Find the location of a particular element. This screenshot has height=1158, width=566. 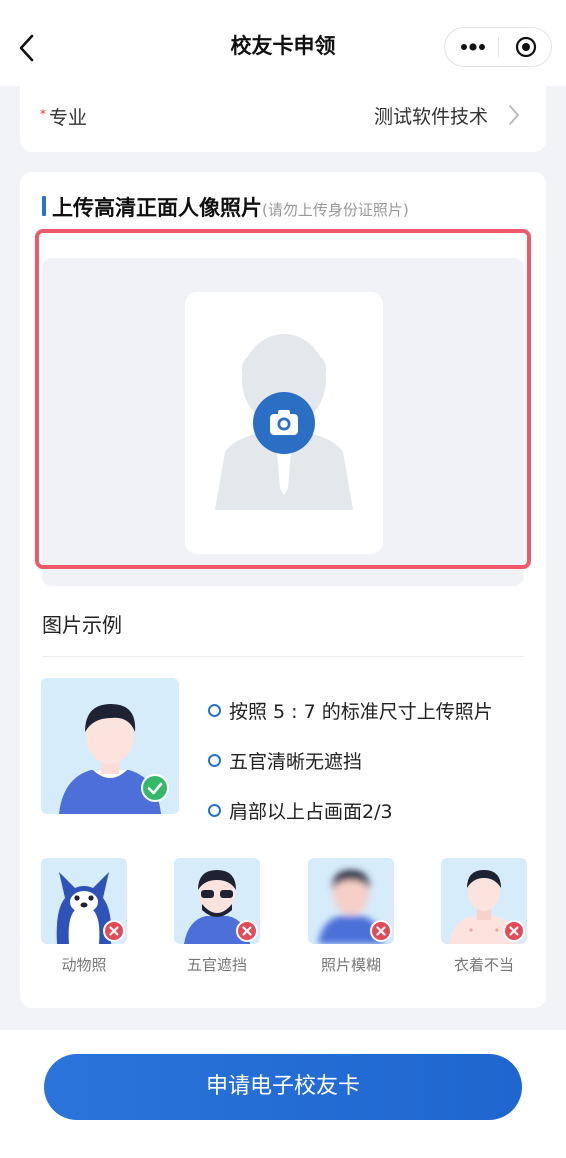

upload-note: (请勿上传身份证照片) is located at coordinates (335, 210).